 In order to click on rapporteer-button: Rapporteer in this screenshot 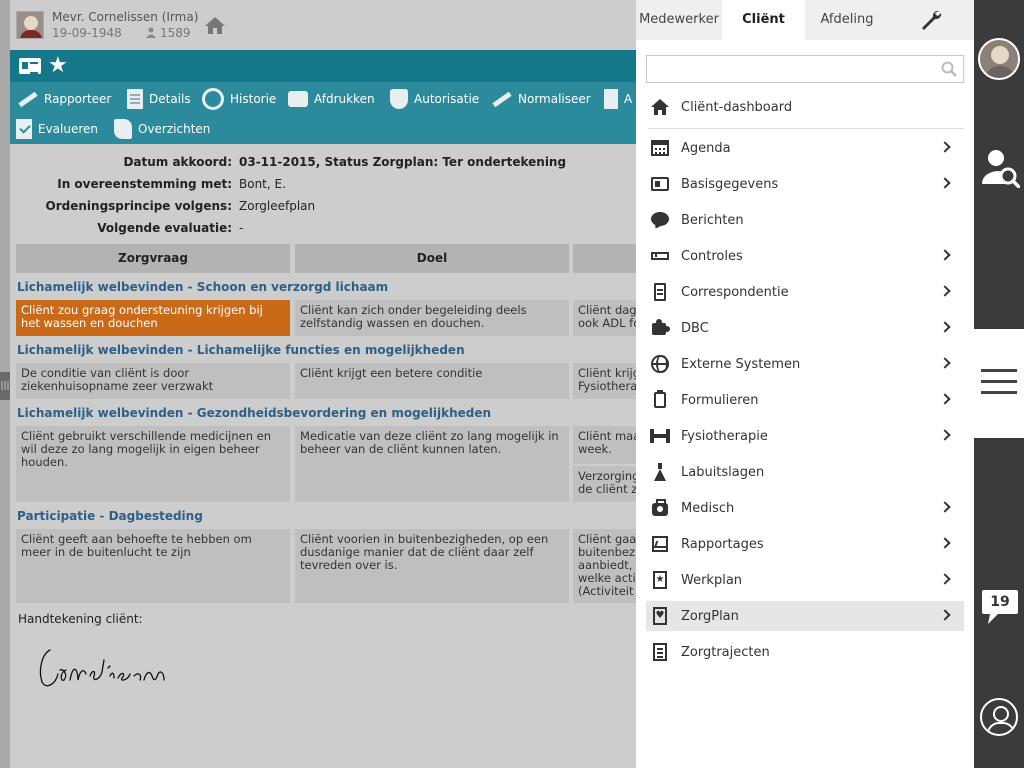, I will do `click(63, 99)`.